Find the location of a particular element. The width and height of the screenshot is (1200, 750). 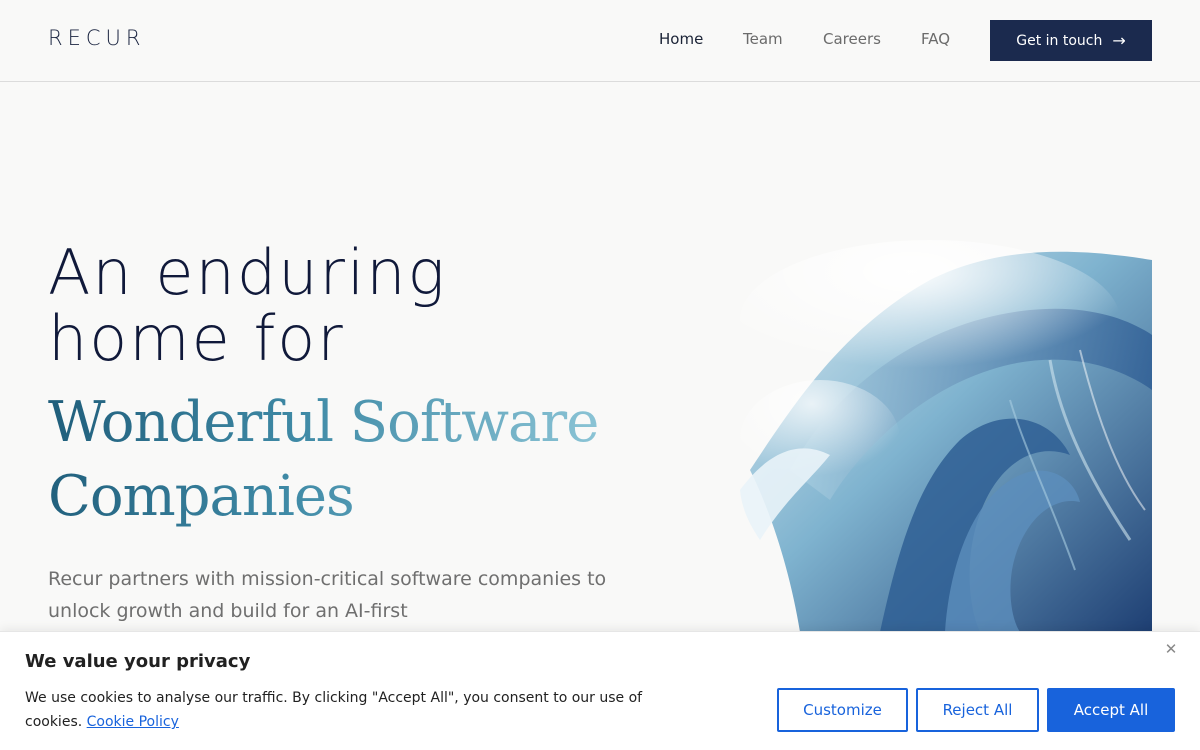

hero-accent-line-1: Wonderful Software is located at coordinates (323, 422).